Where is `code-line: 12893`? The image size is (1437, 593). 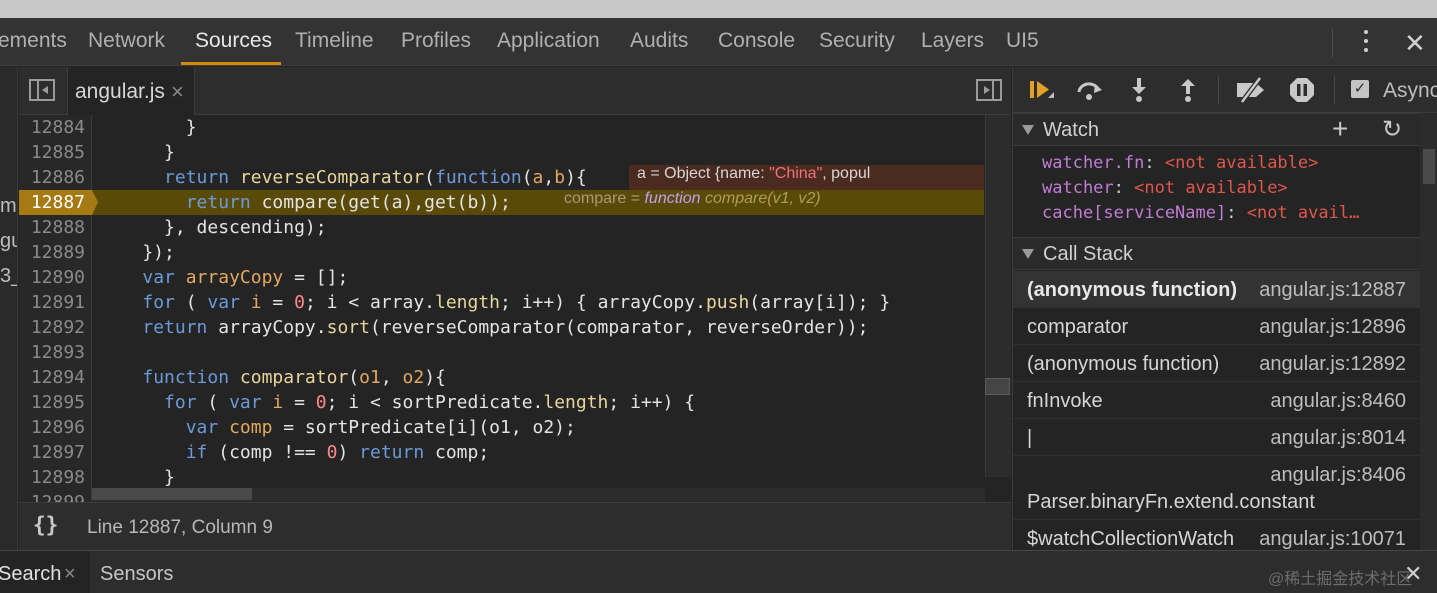
code-line: 12893 is located at coordinates (501, 352).